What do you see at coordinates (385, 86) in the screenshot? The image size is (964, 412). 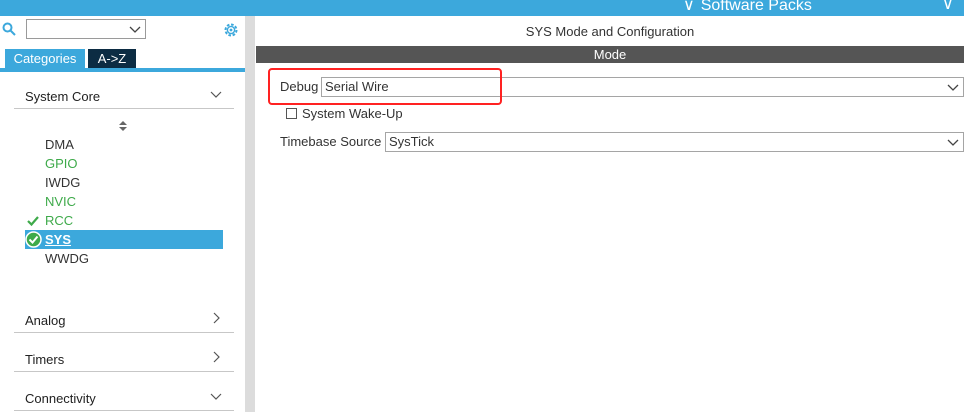 I see `highlight-annotation` at bounding box center [385, 86].